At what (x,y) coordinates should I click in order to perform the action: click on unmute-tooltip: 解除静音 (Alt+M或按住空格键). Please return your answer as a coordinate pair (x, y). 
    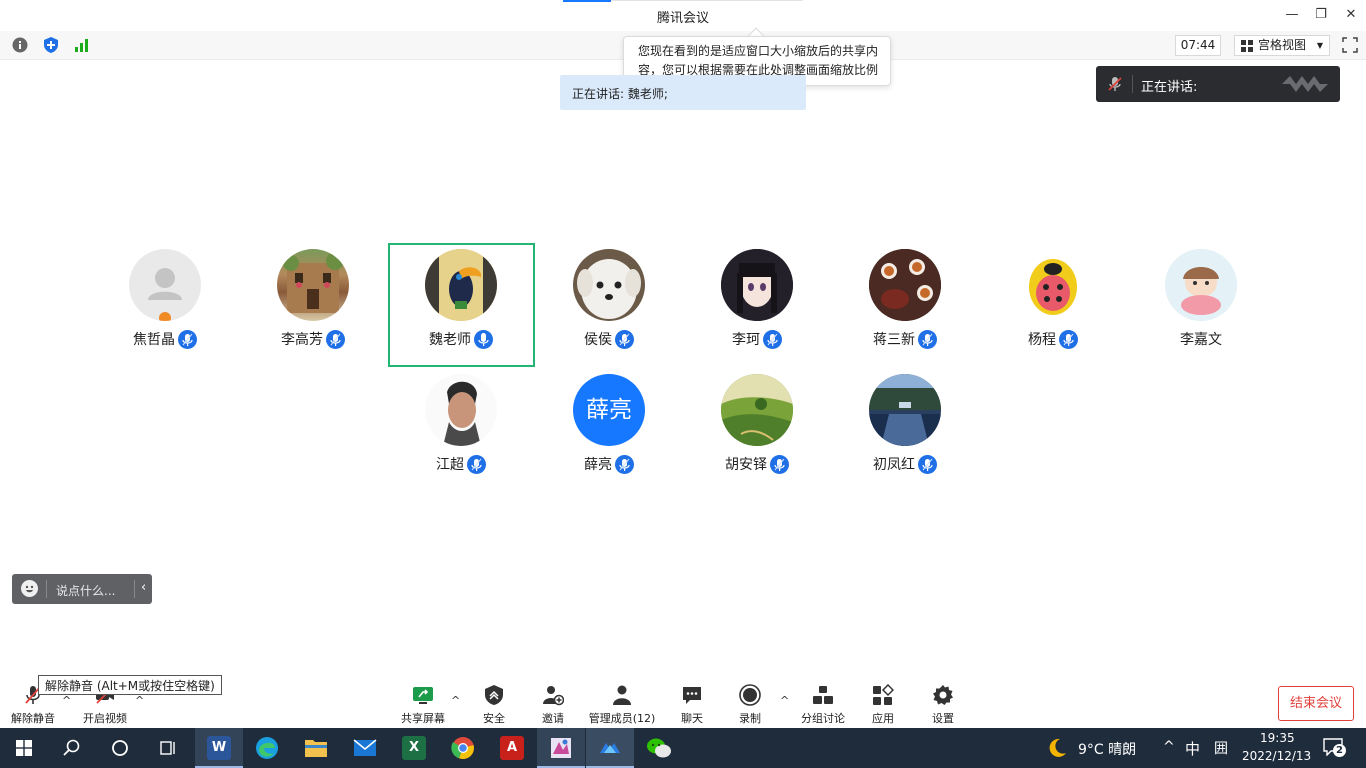
    Looking at the image, I should click on (130, 685).